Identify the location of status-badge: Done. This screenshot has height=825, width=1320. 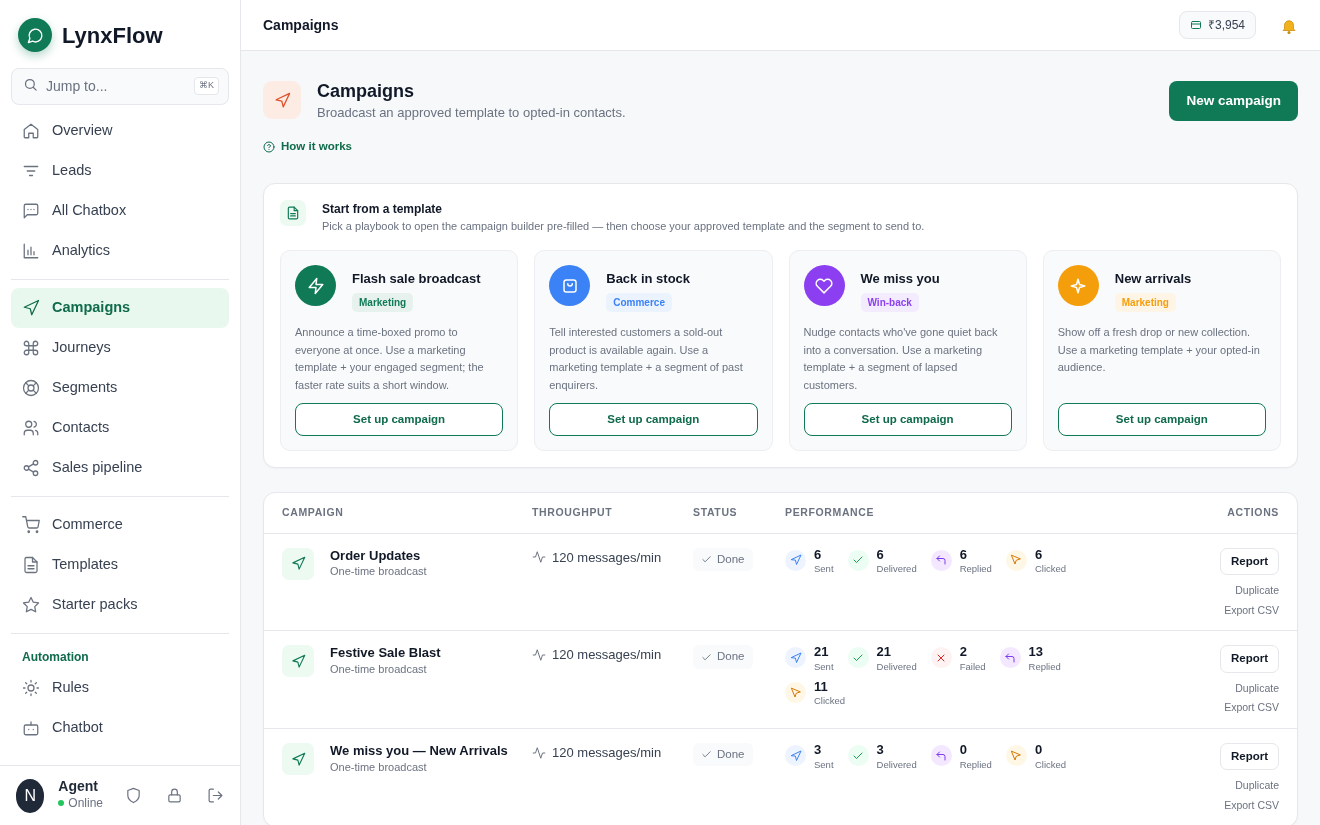
(723, 755).